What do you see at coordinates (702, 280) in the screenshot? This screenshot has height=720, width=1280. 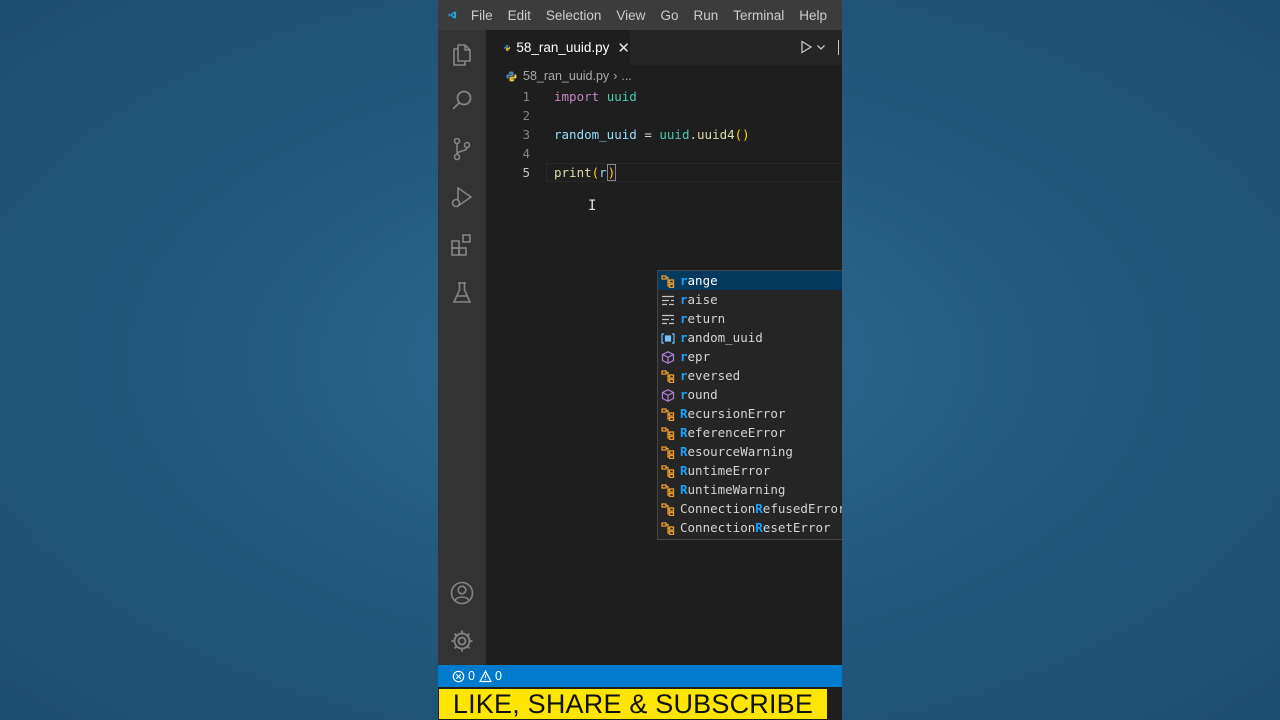 I see `suggestion-rest: ange` at bounding box center [702, 280].